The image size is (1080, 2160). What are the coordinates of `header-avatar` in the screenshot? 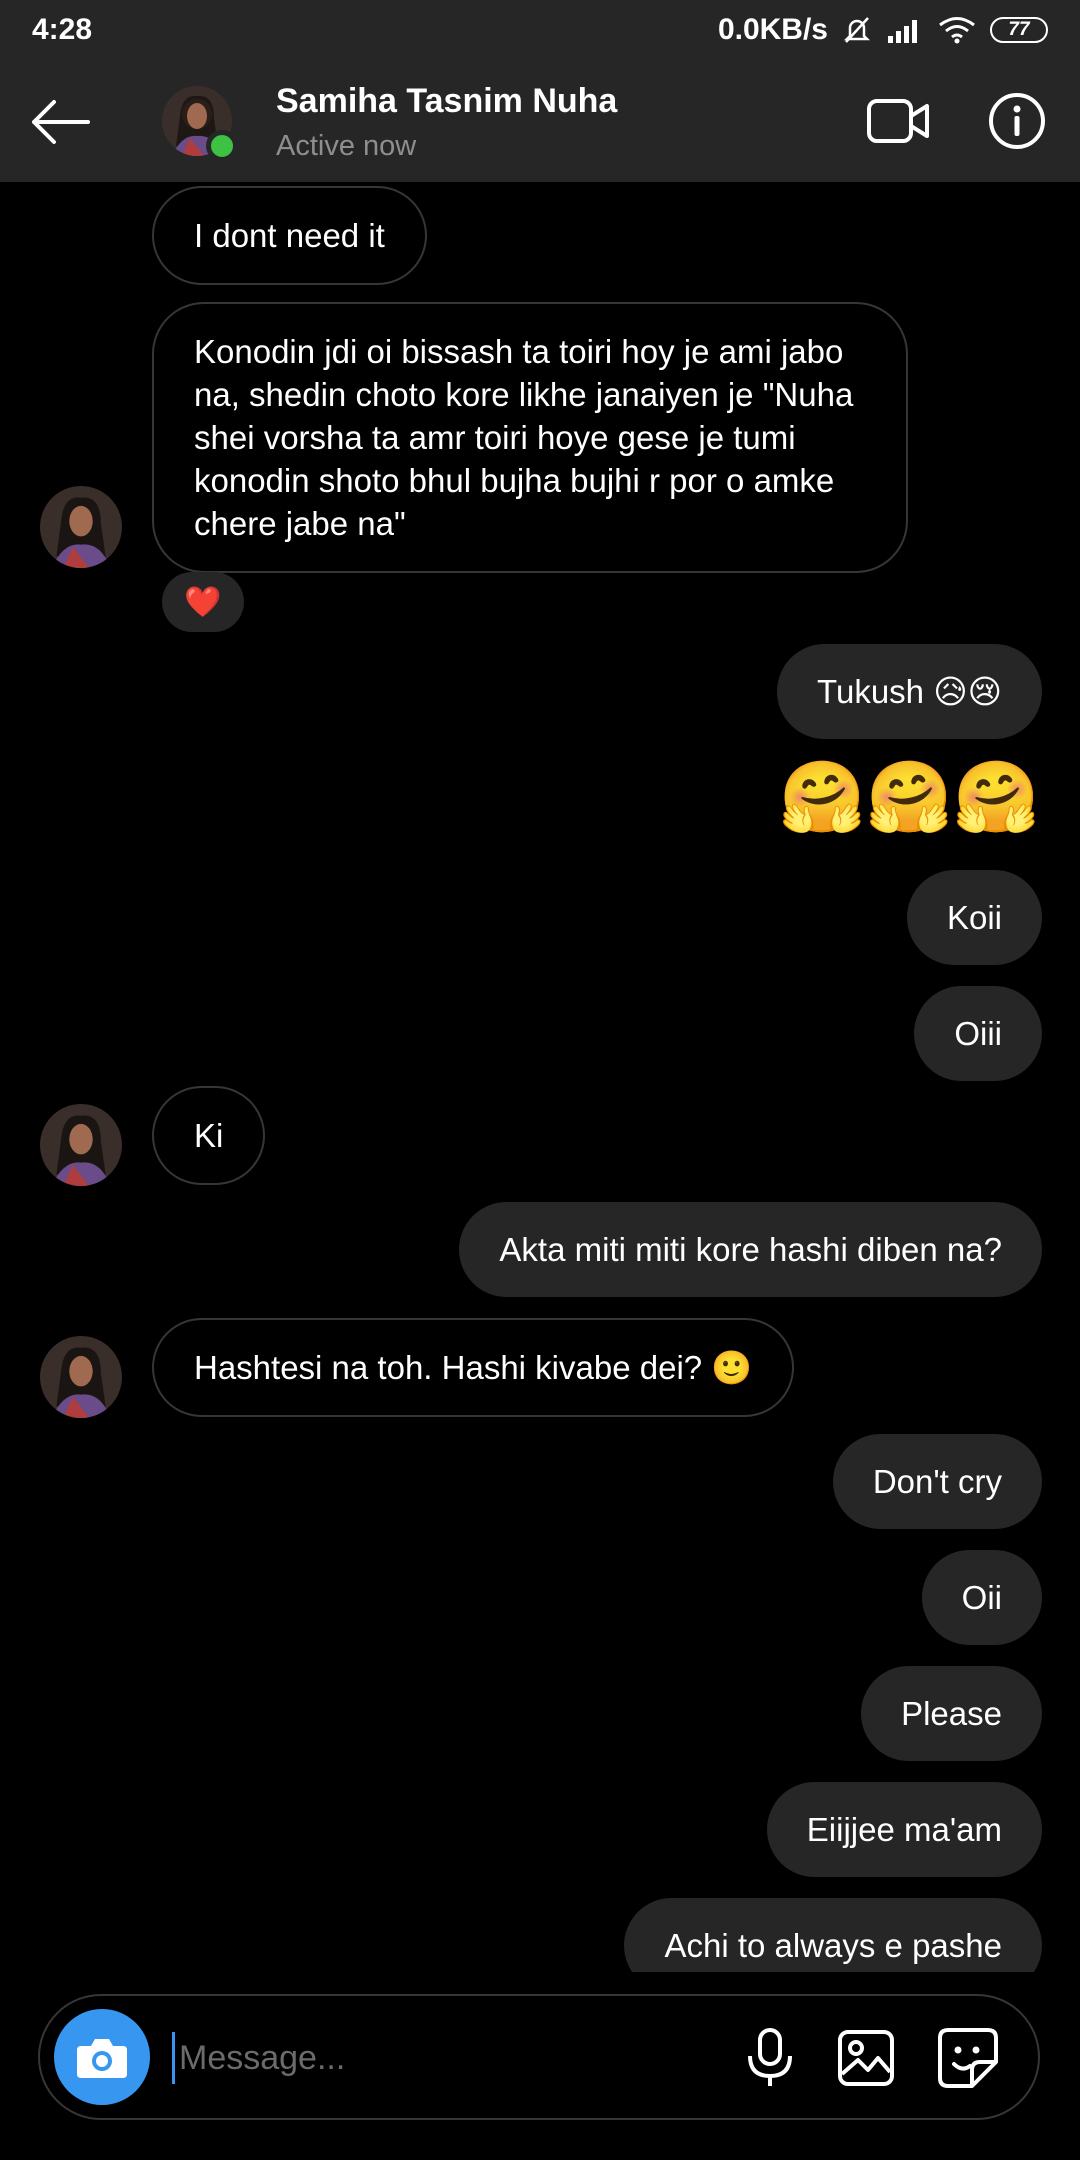 It's located at (200, 124).